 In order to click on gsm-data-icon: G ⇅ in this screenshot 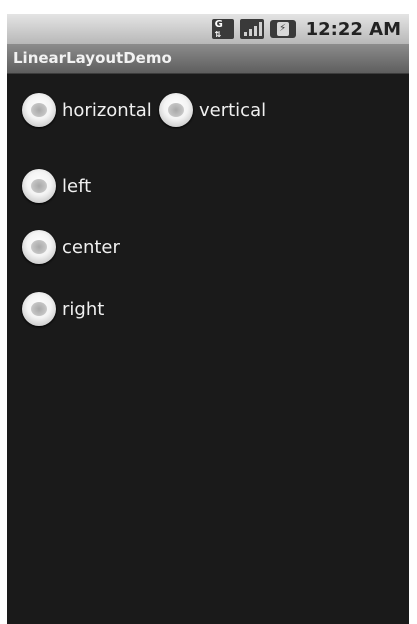, I will do `click(222, 29)`.